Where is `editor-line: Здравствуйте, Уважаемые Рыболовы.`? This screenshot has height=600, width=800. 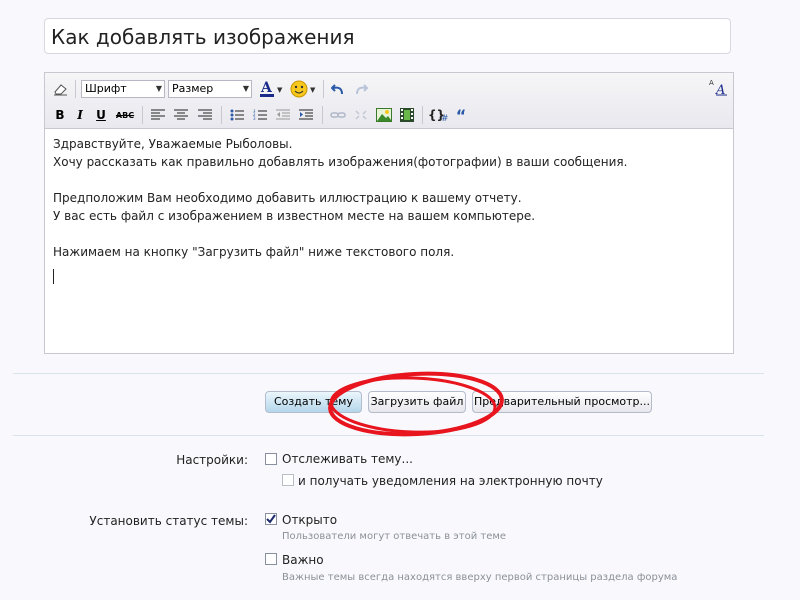
editor-line: Здравствуйте, Уважаемые Рыболовы. is located at coordinates (173, 144).